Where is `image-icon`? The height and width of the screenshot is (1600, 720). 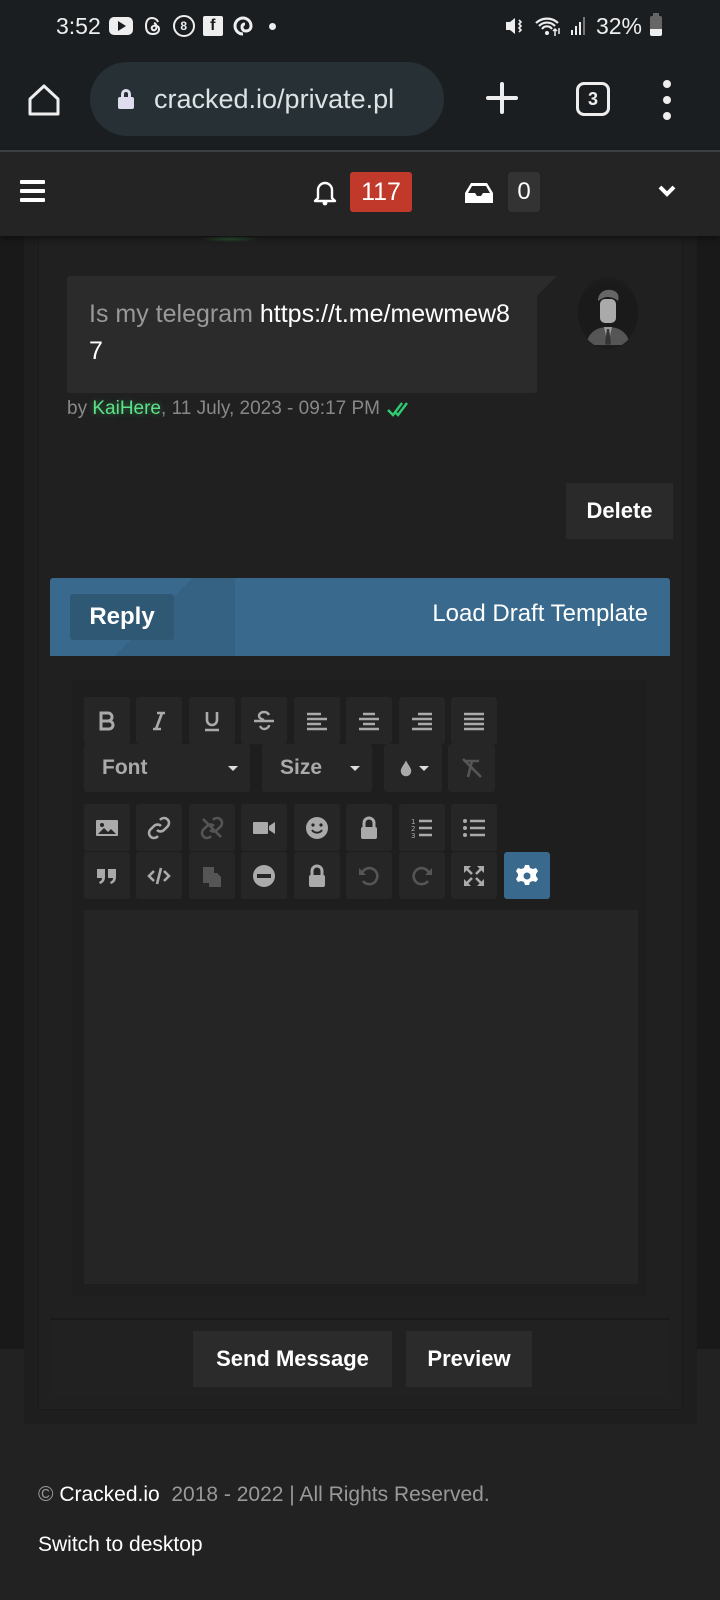 image-icon is located at coordinates (107, 827).